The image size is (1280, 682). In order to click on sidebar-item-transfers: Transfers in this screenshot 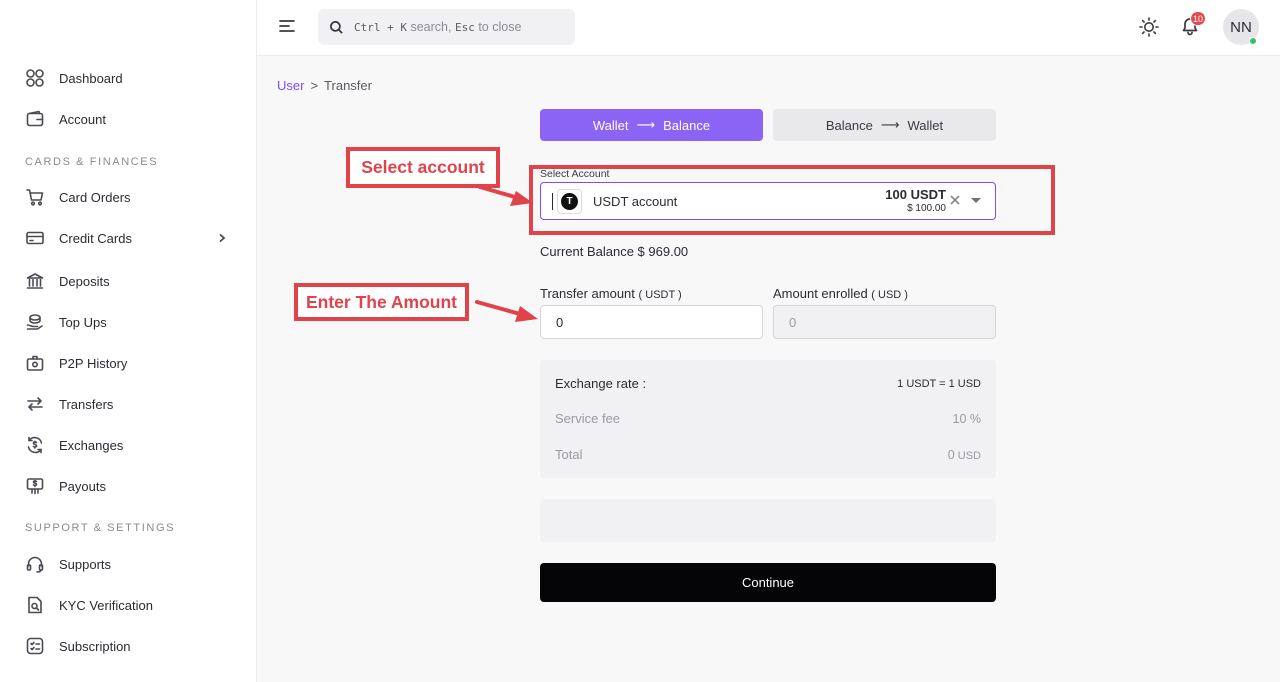, I will do `click(69, 404)`.